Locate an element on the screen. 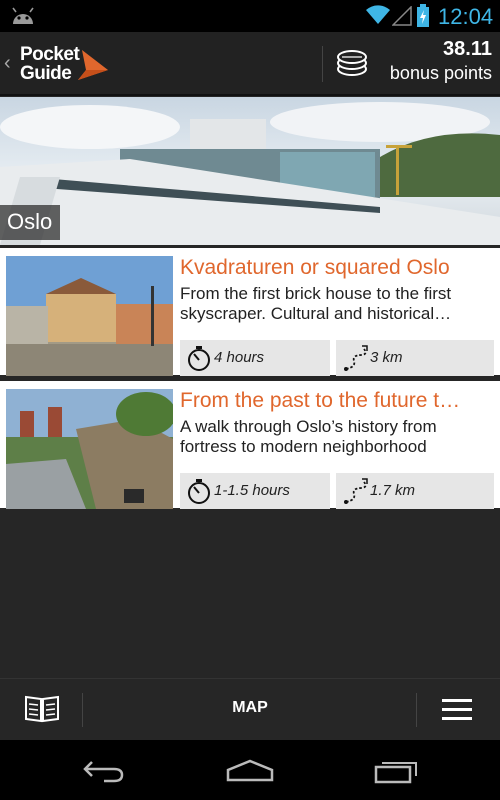 Image resolution: width=500 pixels, height=800 pixels. signal-icon is located at coordinates (402, 16).